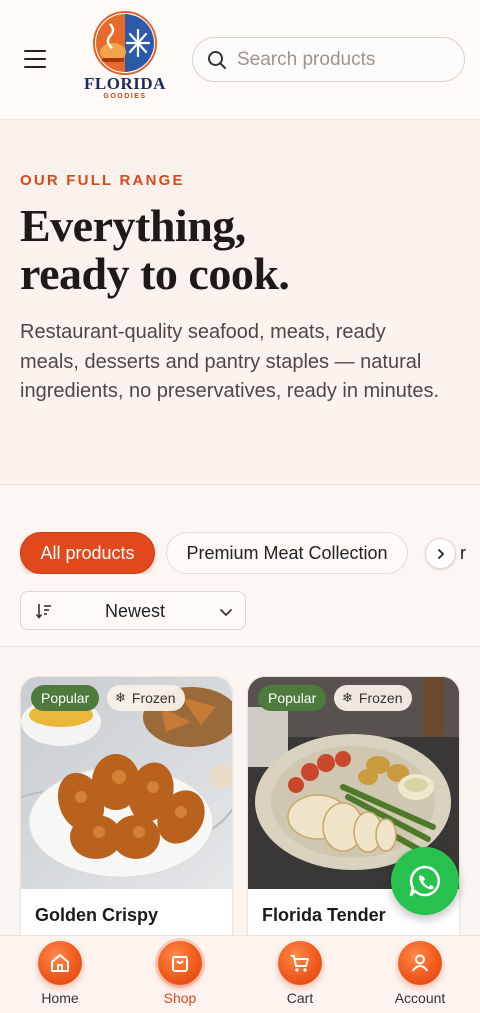 The height and width of the screenshot is (1013, 480). I want to click on whatsapp-chat-button, so click(425, 881).